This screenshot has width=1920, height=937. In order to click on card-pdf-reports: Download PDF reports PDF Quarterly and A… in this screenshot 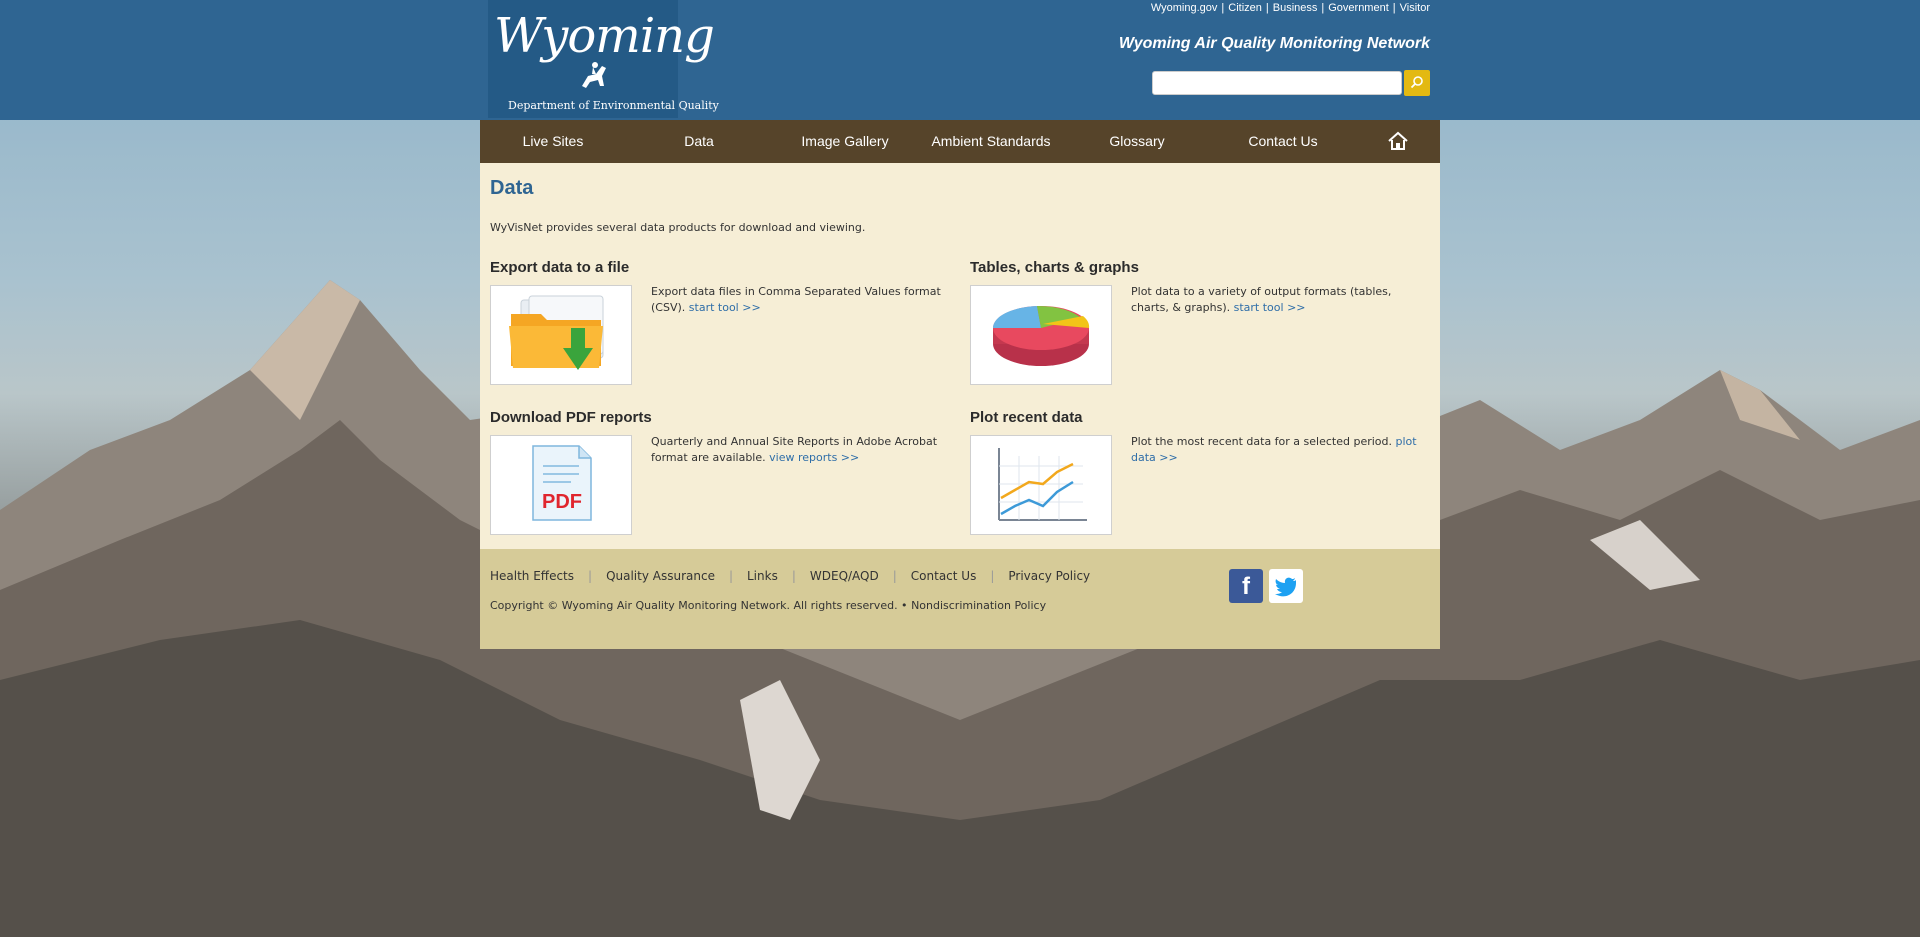, I will do `click(725, 479)`.